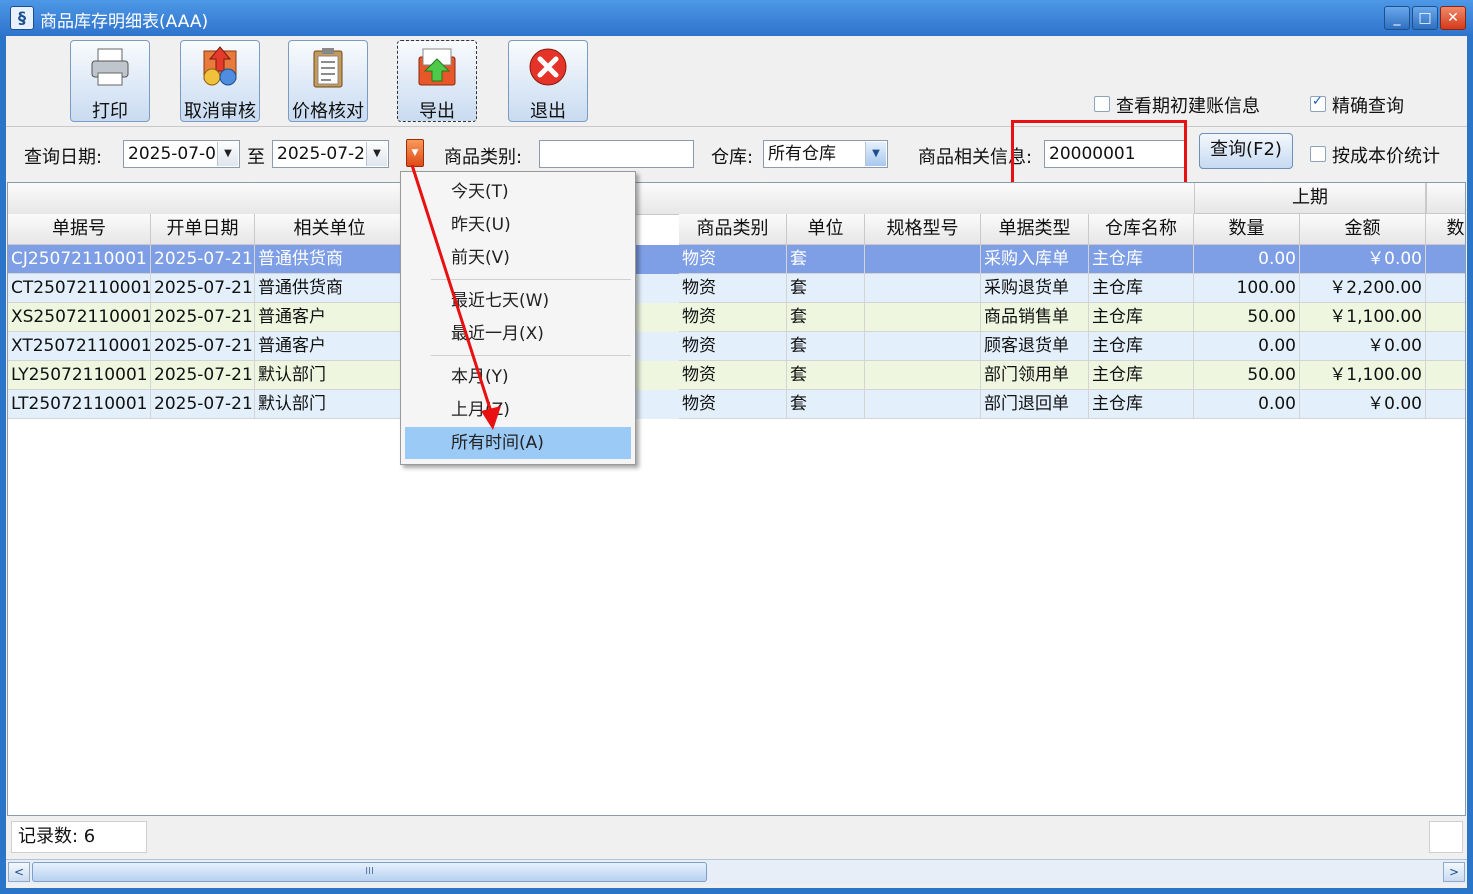 The image size is (1473, 894). What do you see at coordinates (437, 111) in the screenshot?
I see `export-label: 导出` at bounding box center [437, 111].